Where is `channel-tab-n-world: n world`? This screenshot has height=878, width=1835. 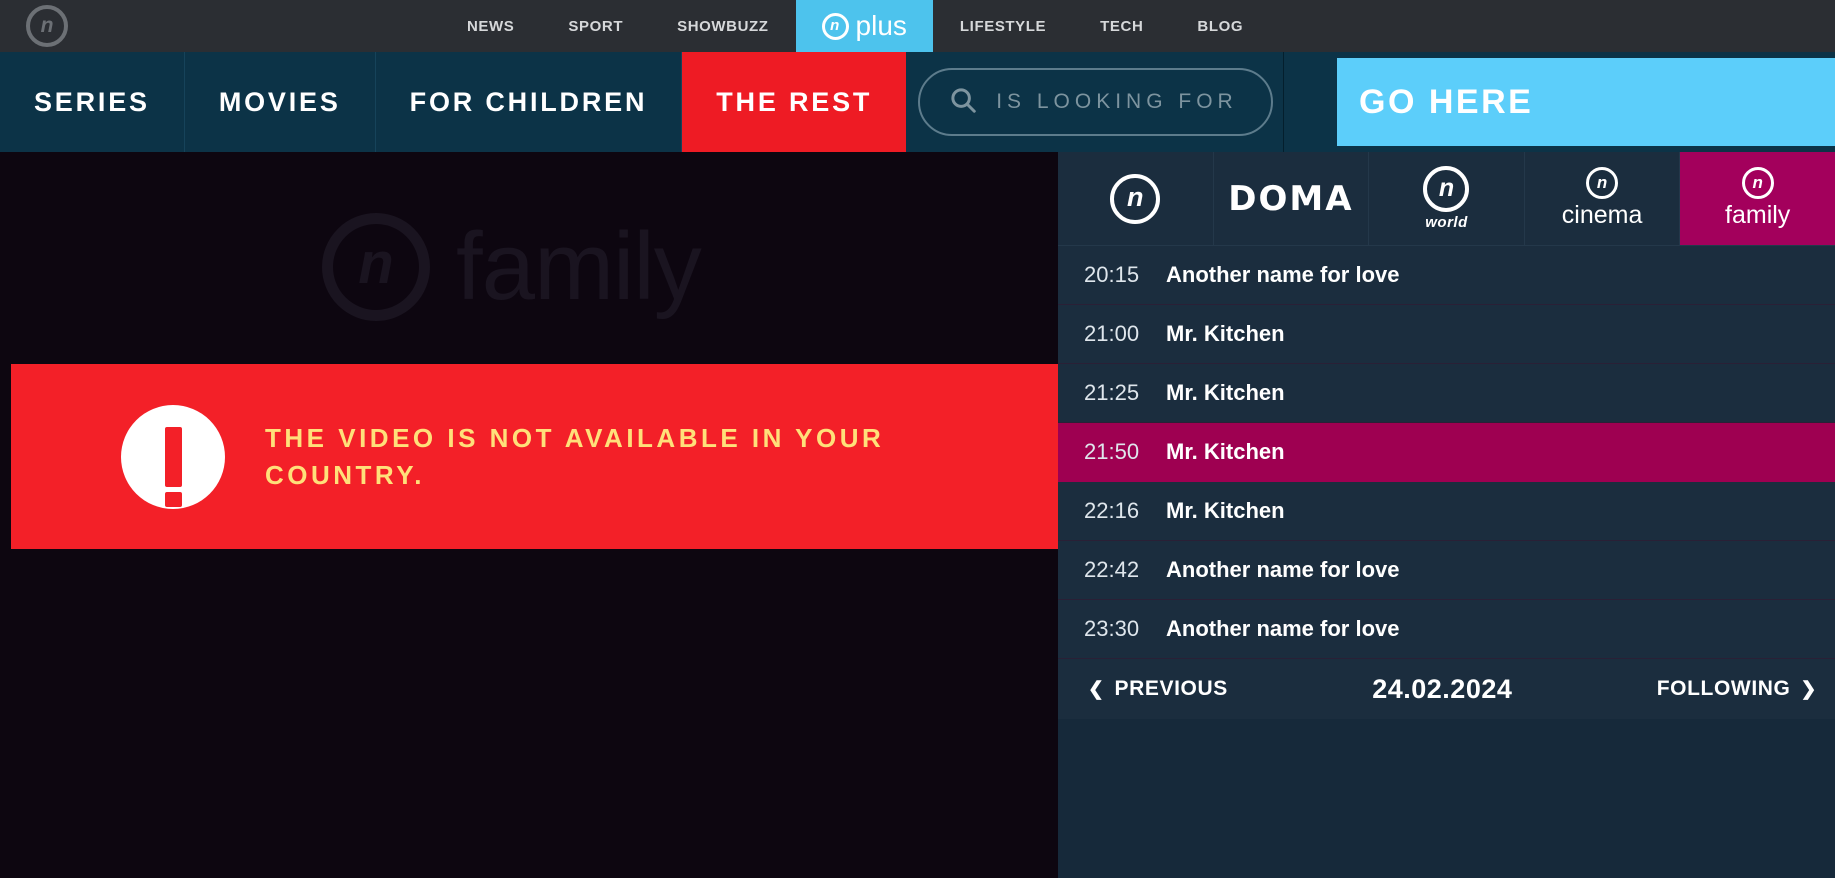 channel-tab-n-world: n world is located at coordinates (1447, 198).